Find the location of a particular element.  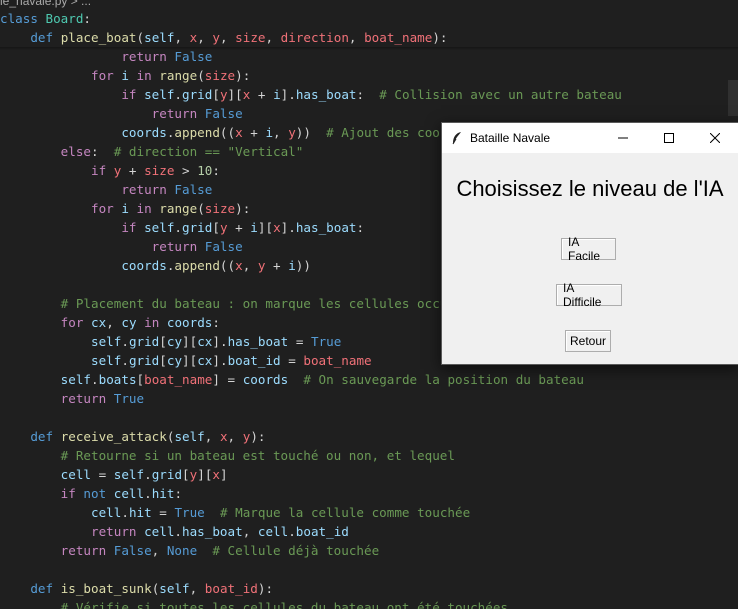

code-line: if not cell.hit: is located at coordinates (311, 493).